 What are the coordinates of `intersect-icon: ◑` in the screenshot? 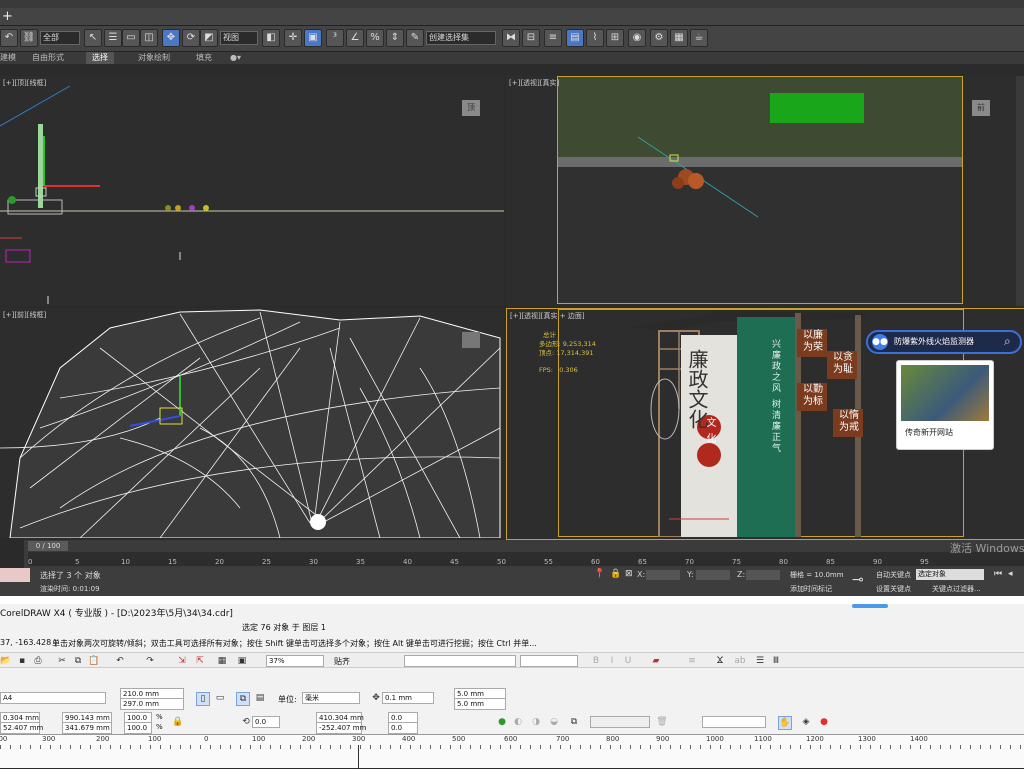 It's located at (536, 722).